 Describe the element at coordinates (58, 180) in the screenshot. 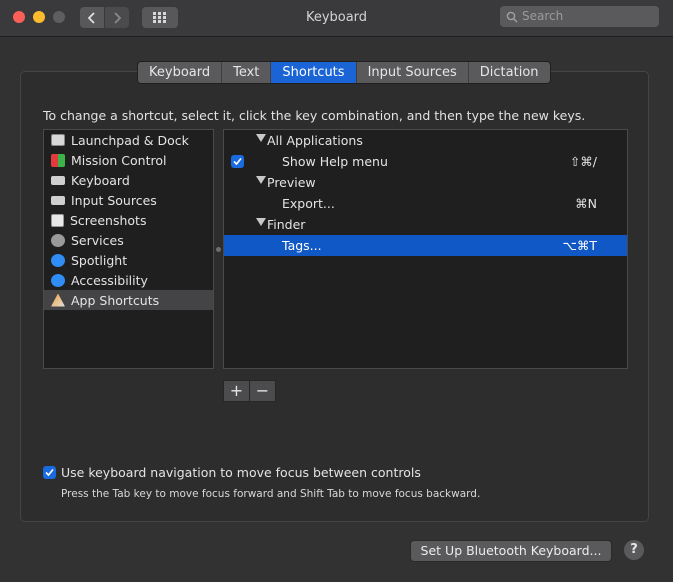

I see `keyboard-icon` at that location.